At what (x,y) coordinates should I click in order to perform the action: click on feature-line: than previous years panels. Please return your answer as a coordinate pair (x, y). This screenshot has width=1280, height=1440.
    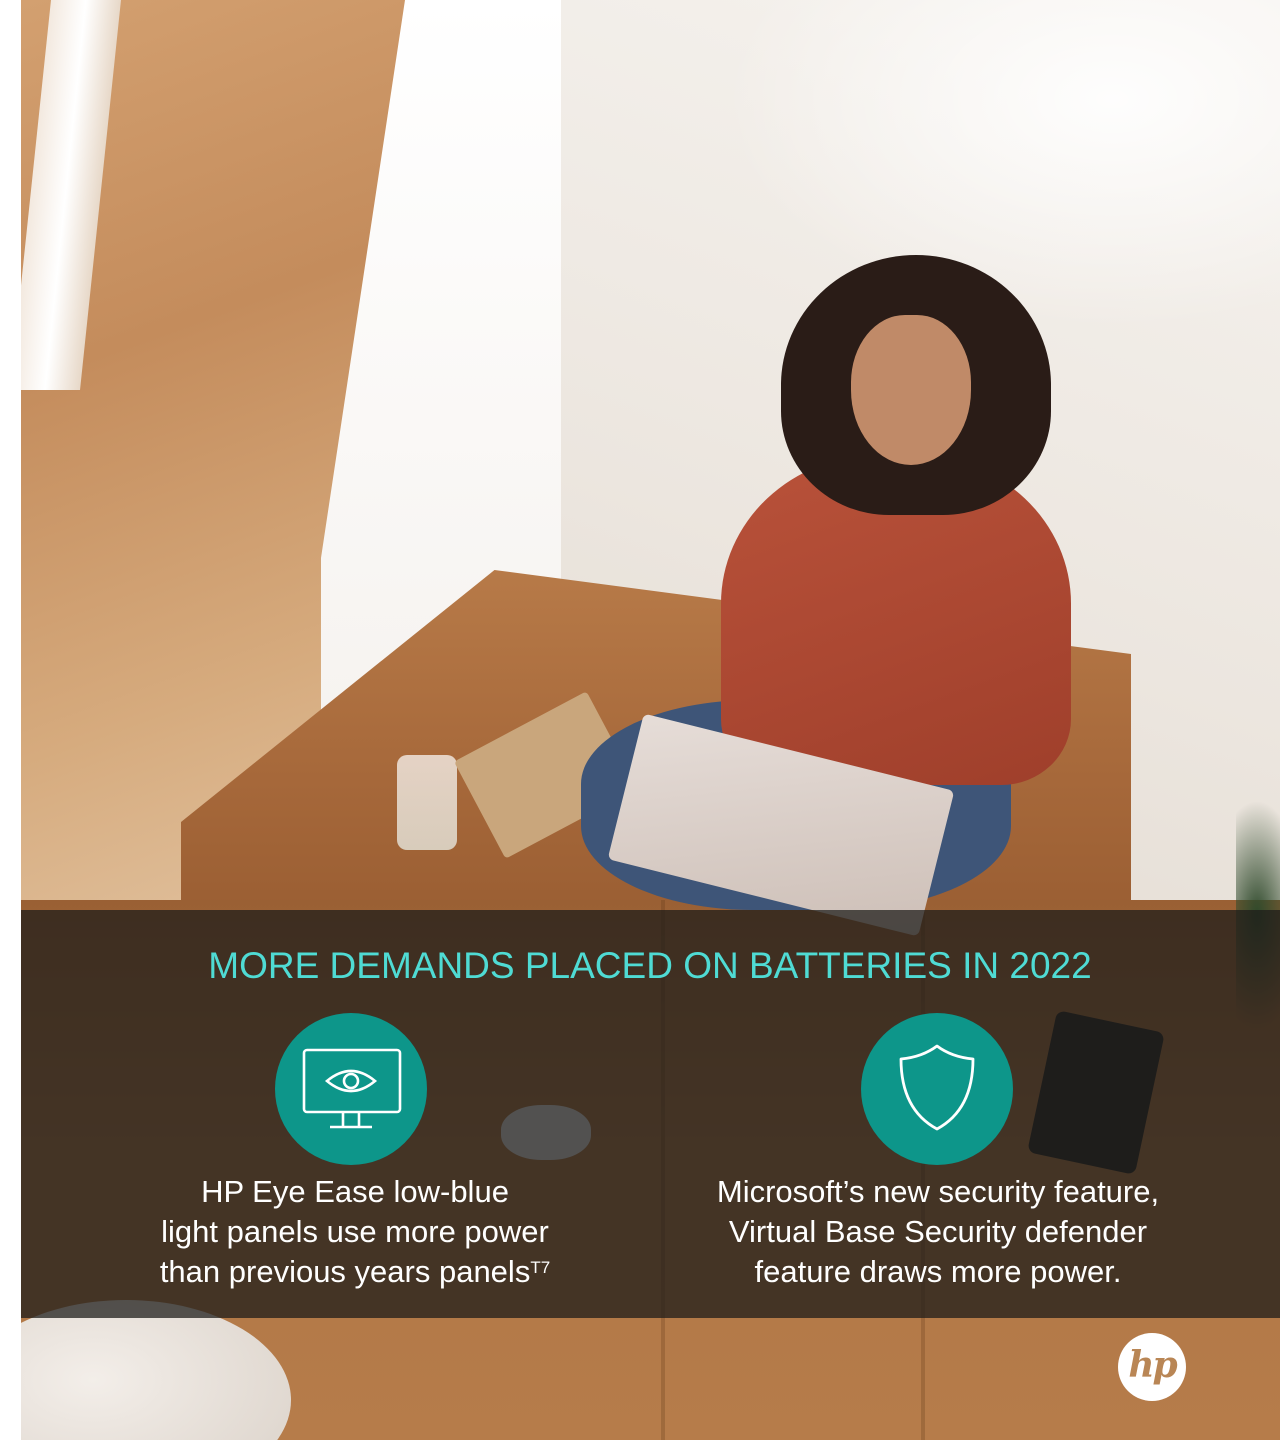
    Looking at the image, I should click on (345, 1271).